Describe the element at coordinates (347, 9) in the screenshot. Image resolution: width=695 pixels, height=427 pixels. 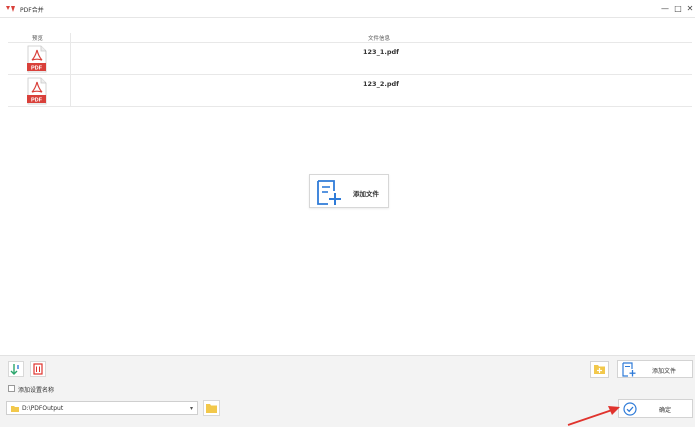
I see `title-bar: PDF合并 — □ ✕` at that location.